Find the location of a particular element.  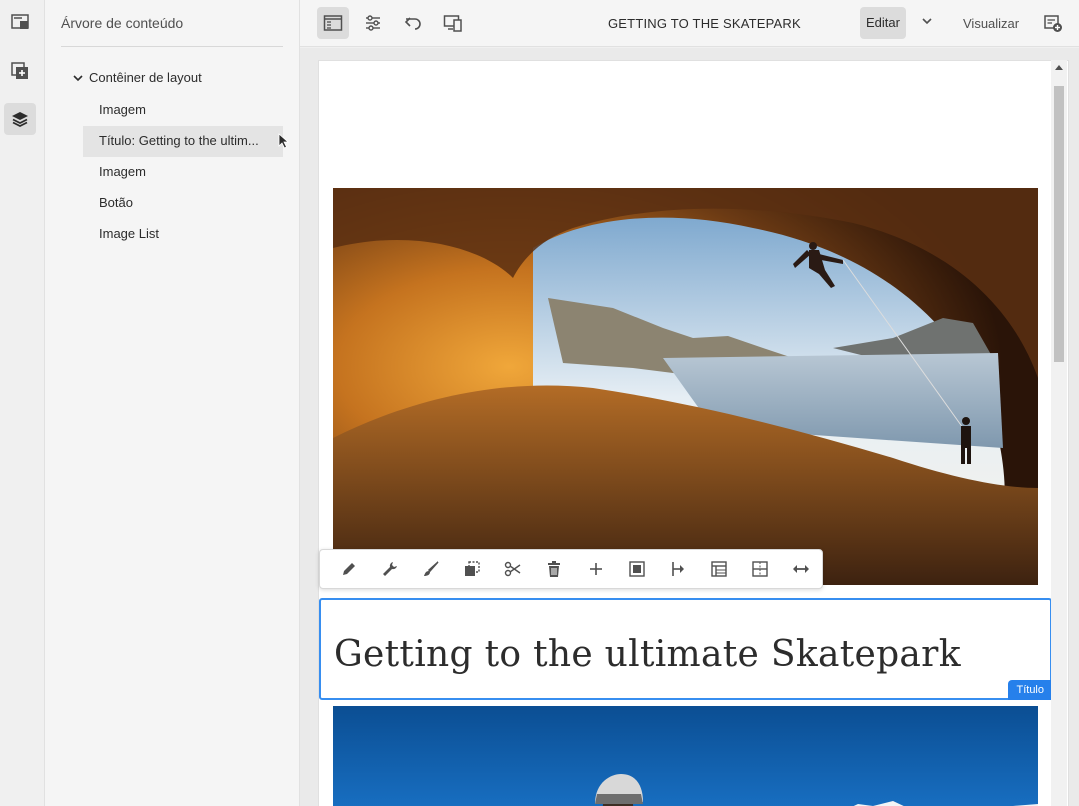

tree-root-layout-container: Contêiner de layout is located at coordinates (136, 77).